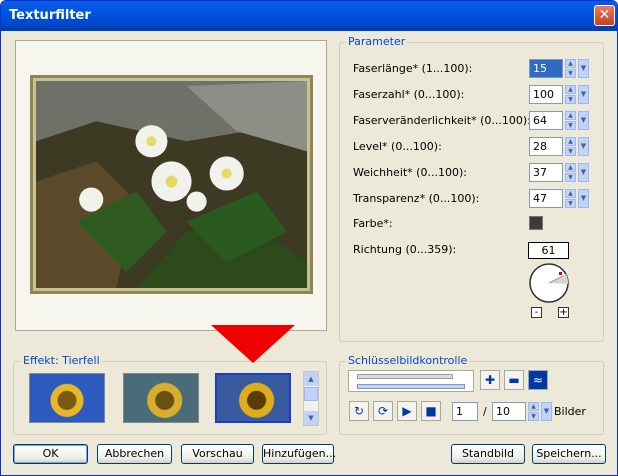 The image size is (618, 476). What do you see at coordinates (416, 198) in the screenshot?
I see `param-label-transparenz: Transparenz* (0...100):` at bounding box center [416, 198].